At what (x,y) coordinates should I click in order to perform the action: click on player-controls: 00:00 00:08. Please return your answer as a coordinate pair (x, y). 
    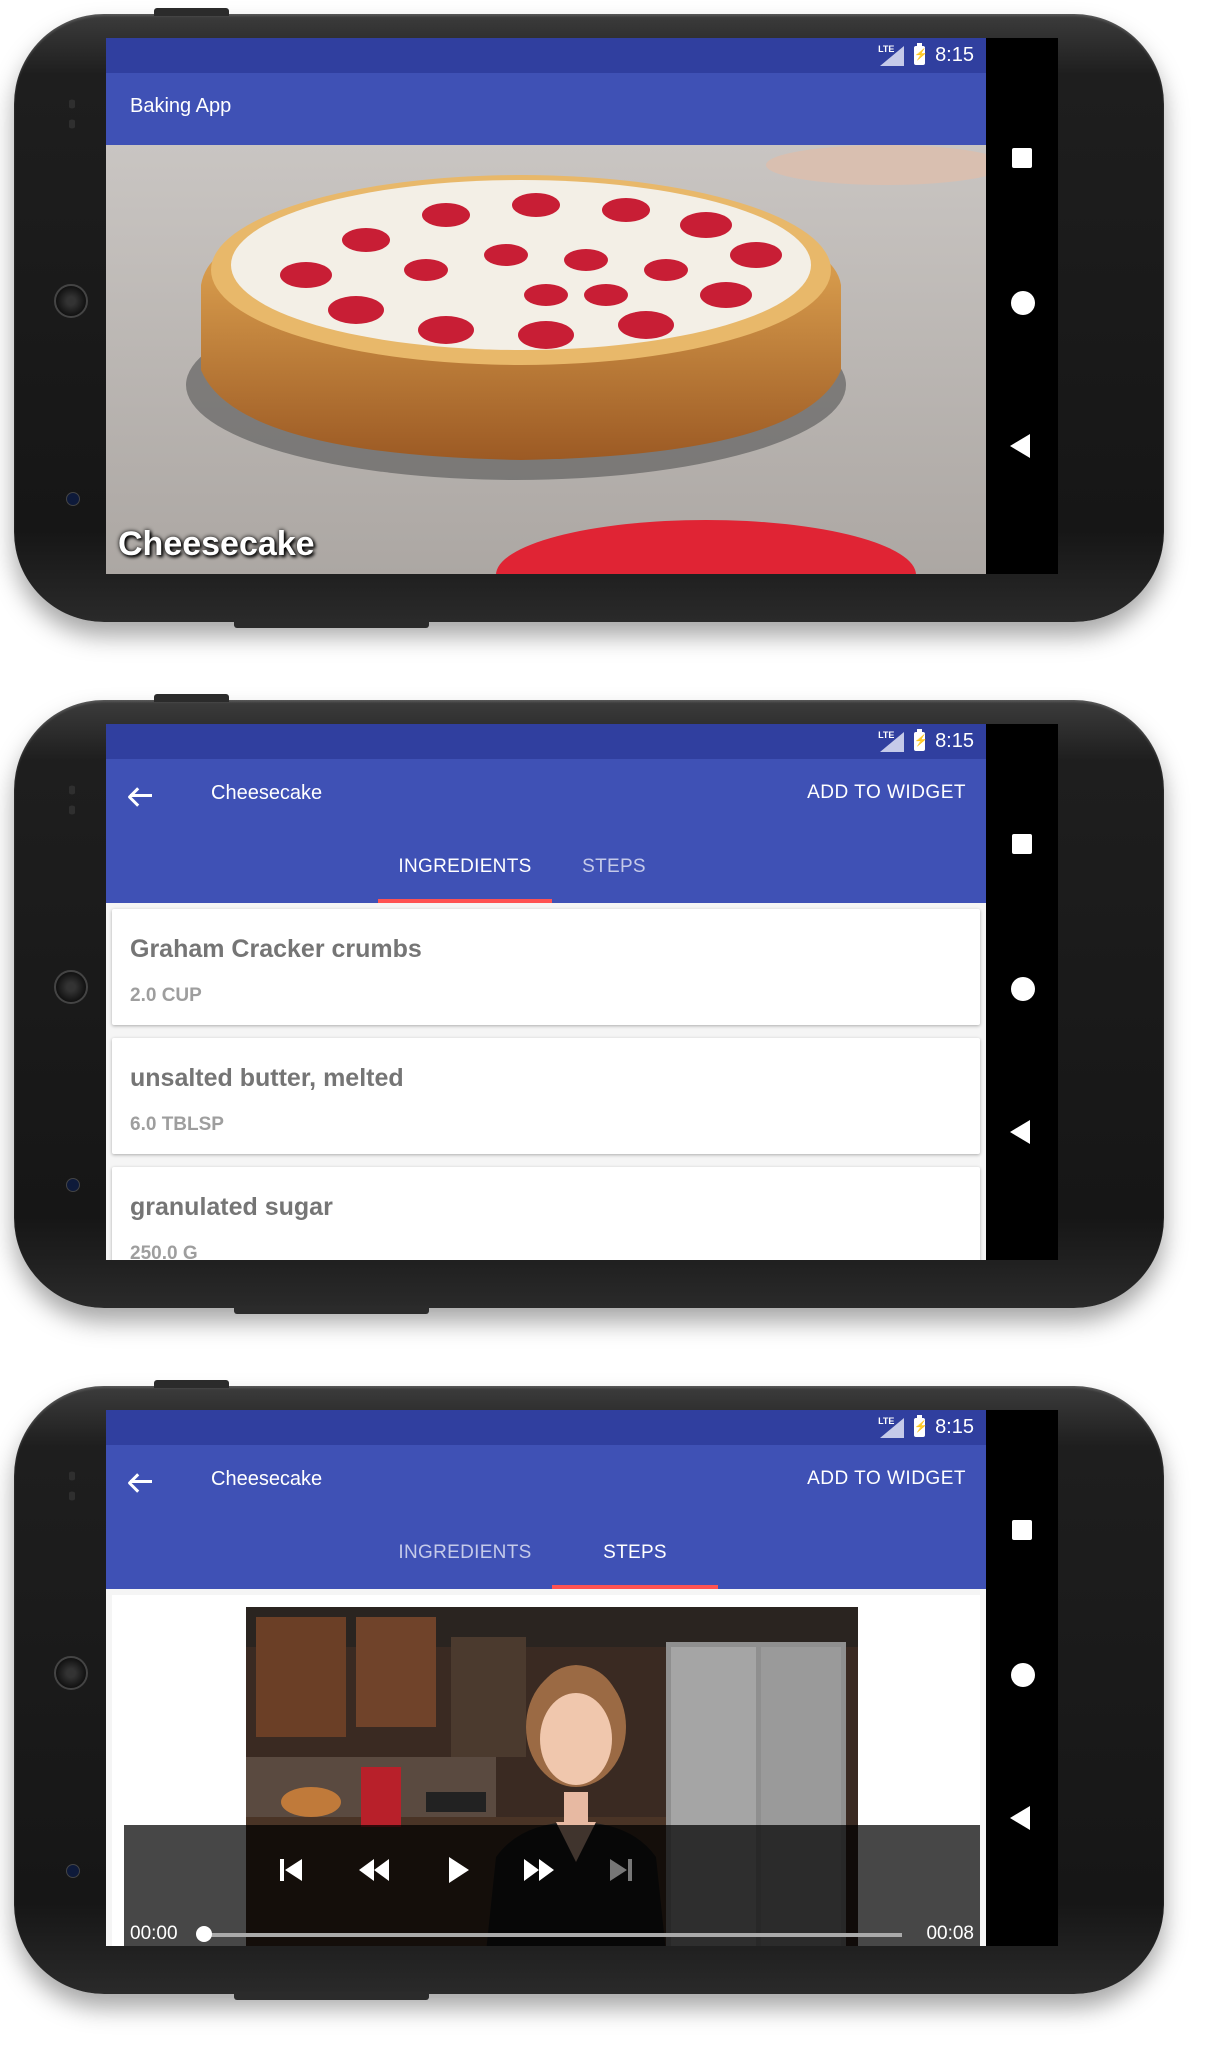
    Looking at the image, I should click on (552, 1885).